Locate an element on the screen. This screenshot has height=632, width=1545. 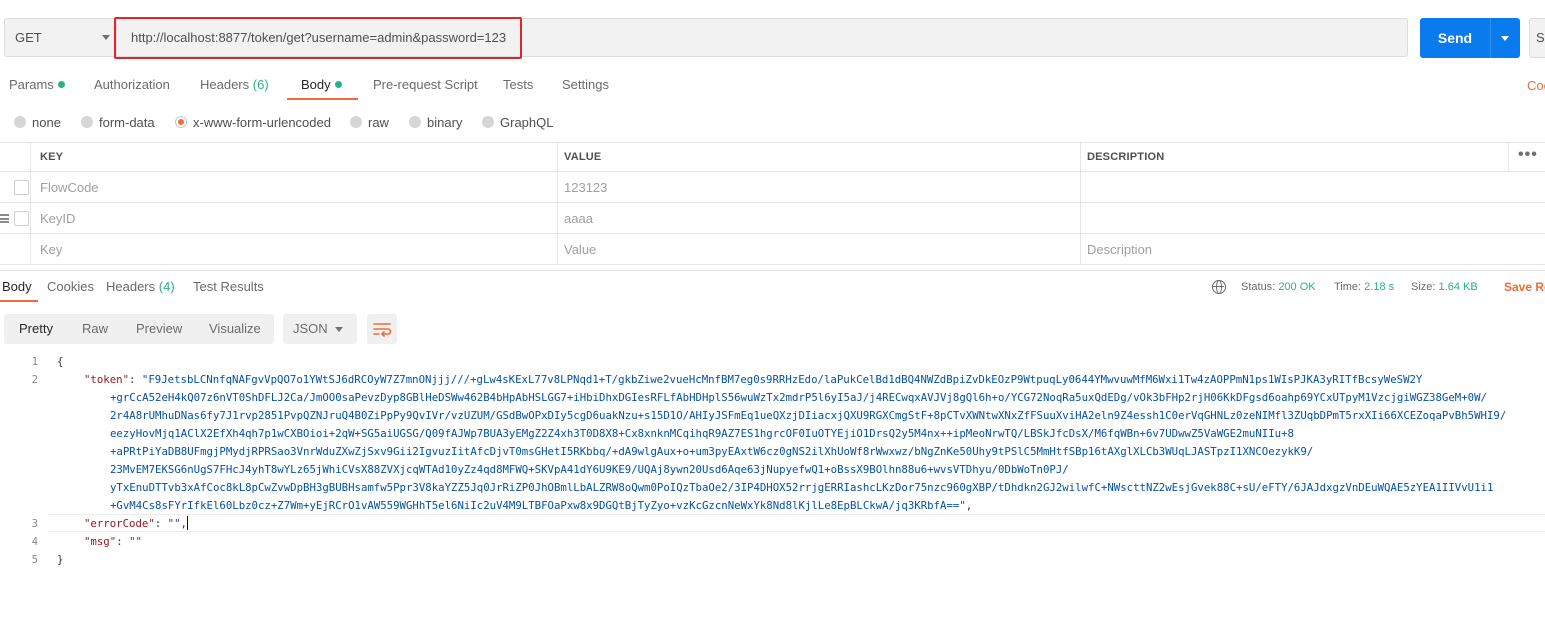
radio-graphql: GraphQL is located at coordinates (517, 122).